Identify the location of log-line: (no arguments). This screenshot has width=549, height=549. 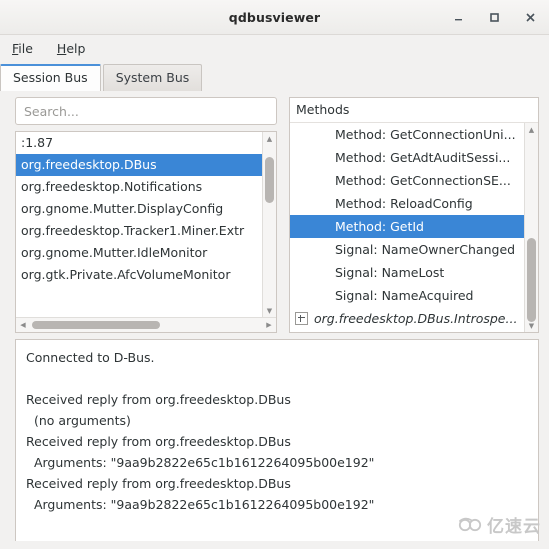
(78, 420).